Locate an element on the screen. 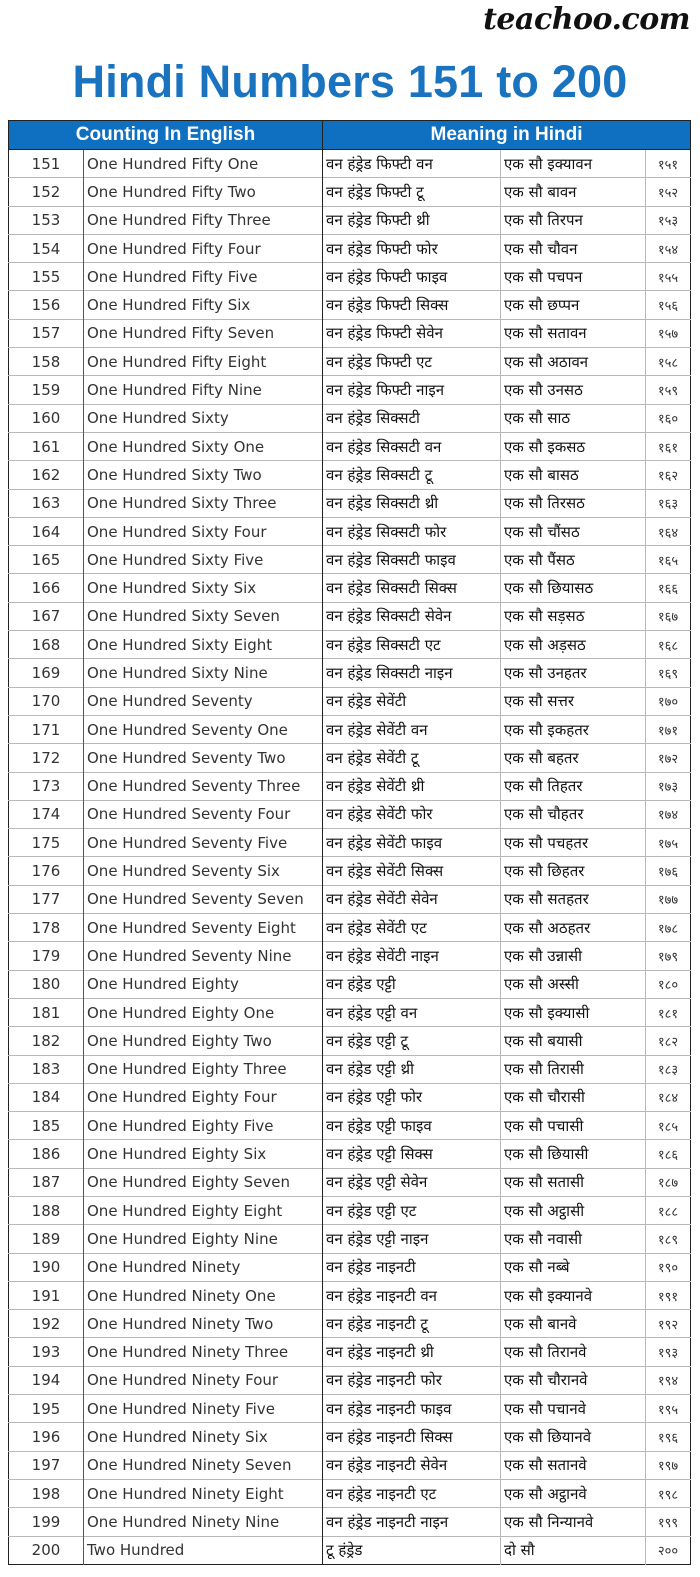 This screenshot has height=1577, width=700. number-cell: 164 is located at coordinates (46, 531).